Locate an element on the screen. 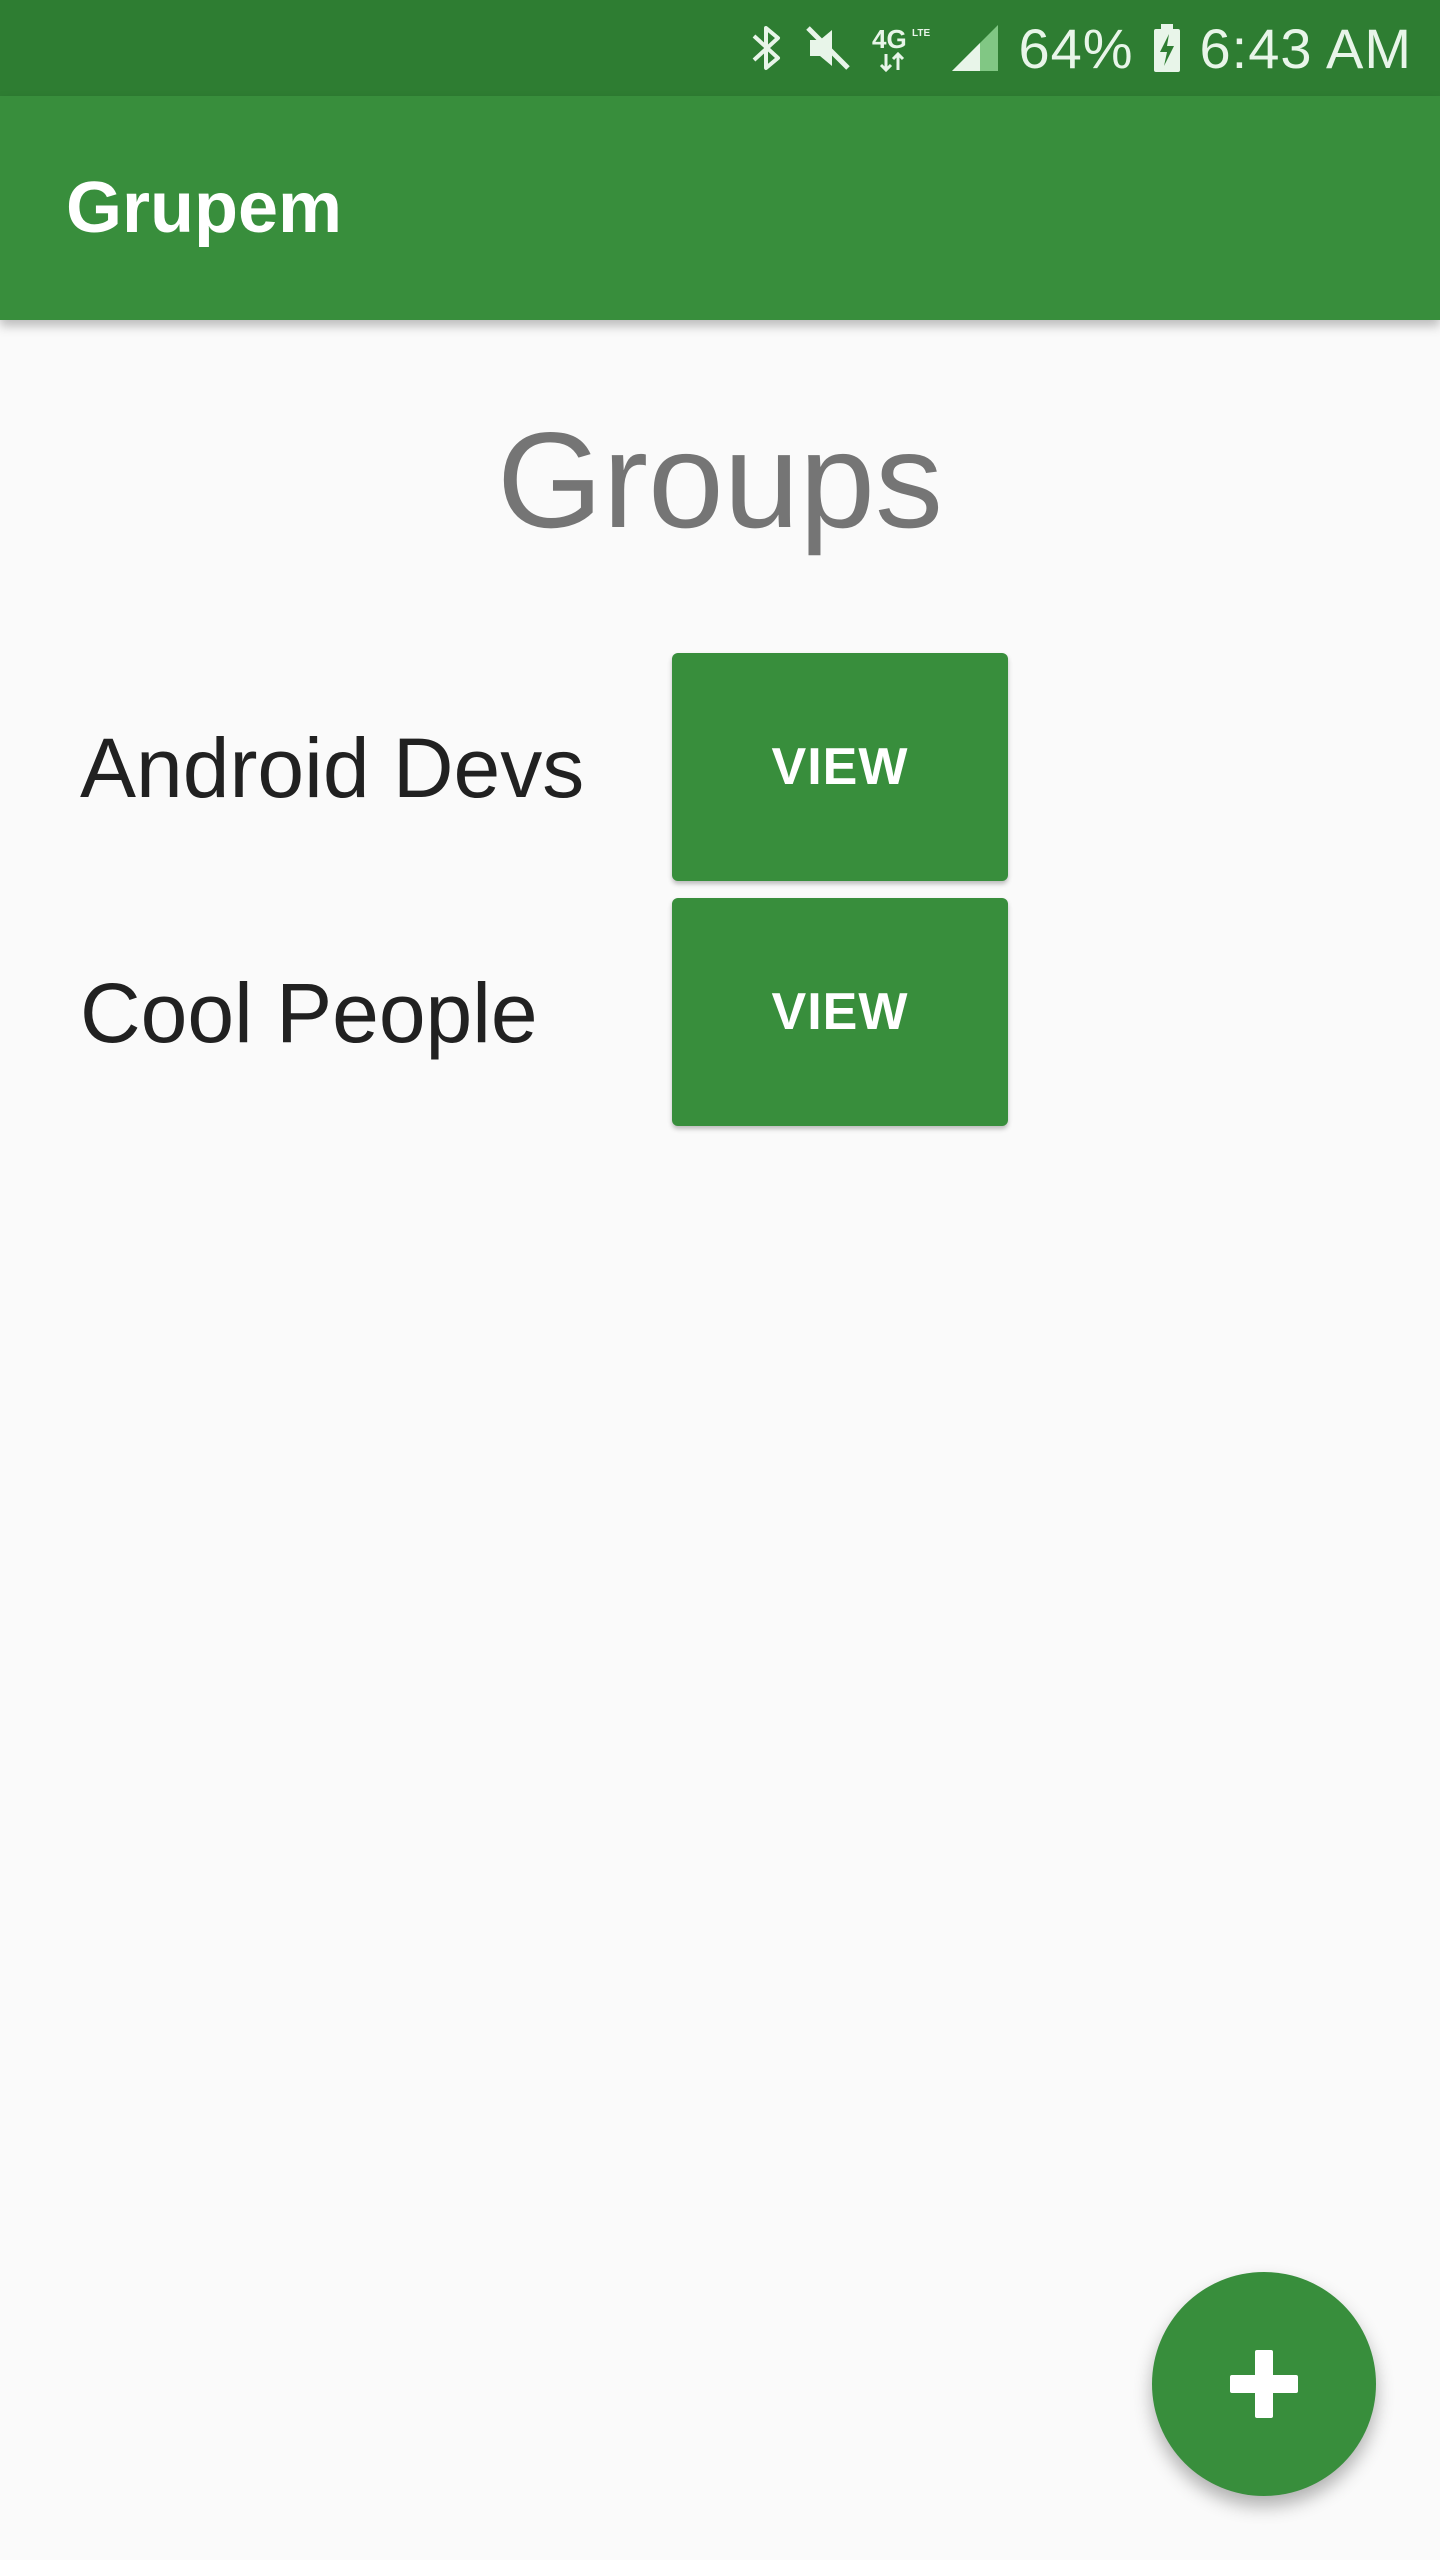 This screenshot has height=2560, width=1440. signal-icon is located at coordinates (975, 48).